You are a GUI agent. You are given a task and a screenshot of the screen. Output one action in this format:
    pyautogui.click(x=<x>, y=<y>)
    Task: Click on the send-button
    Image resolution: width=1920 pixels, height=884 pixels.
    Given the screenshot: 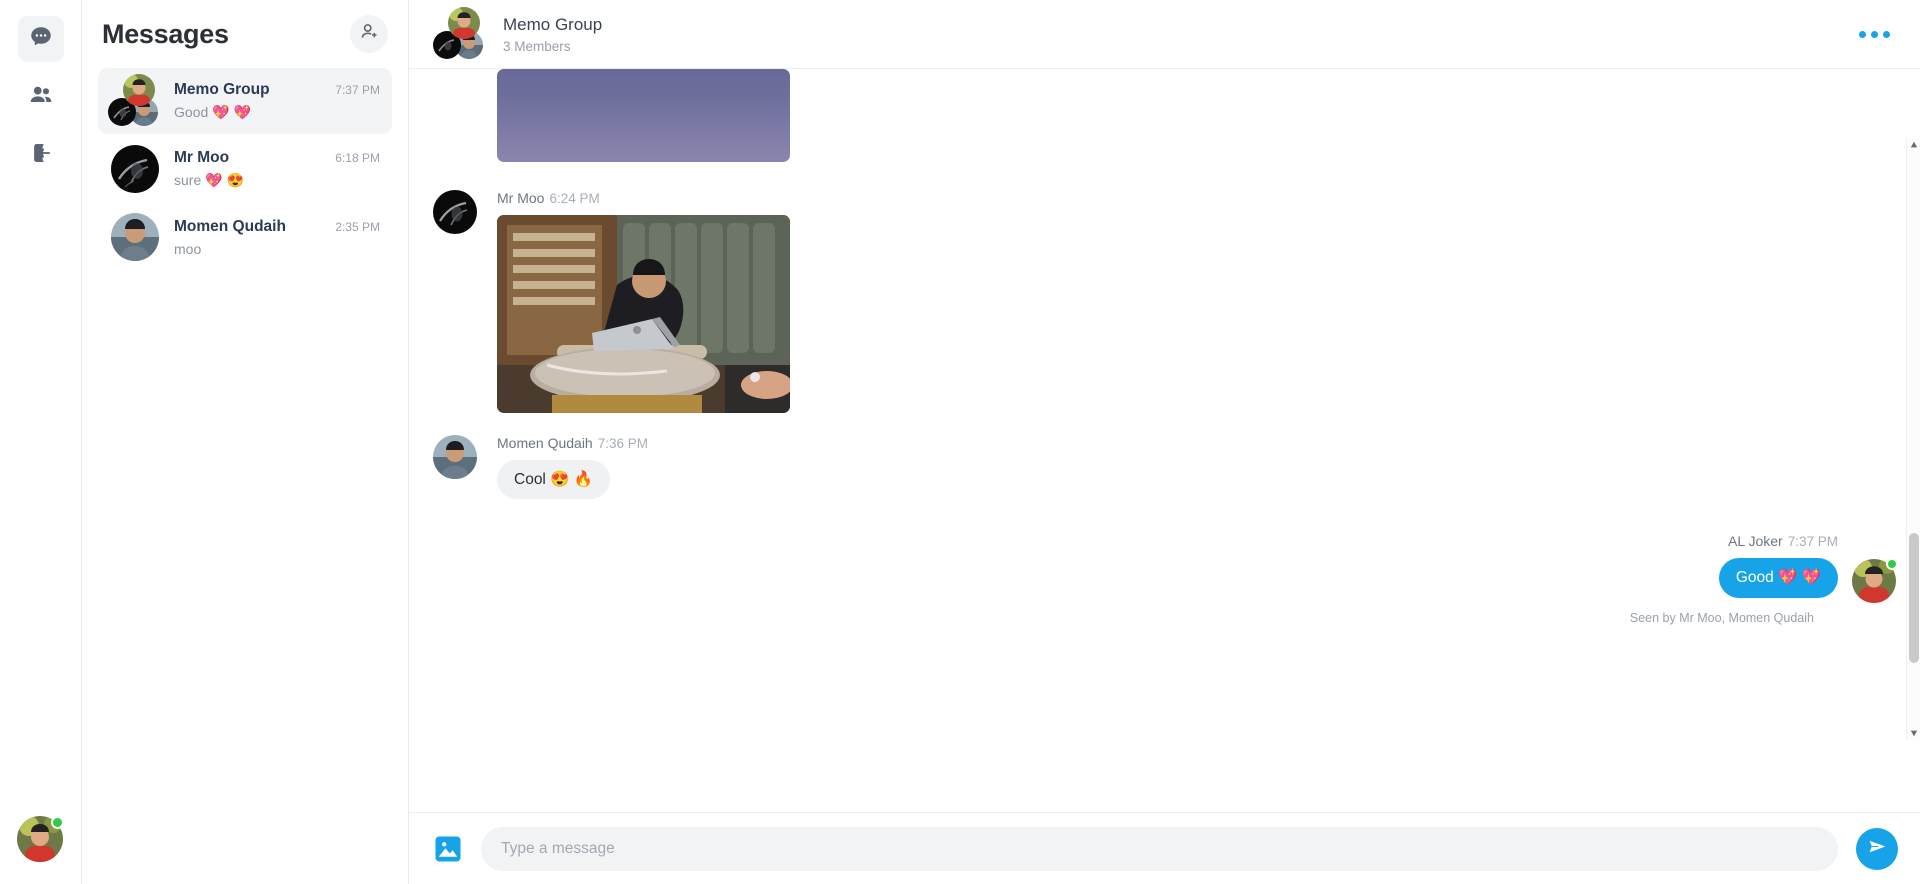 What is the action you would take?
    pyautogui.click(x=1877, y=848)
    